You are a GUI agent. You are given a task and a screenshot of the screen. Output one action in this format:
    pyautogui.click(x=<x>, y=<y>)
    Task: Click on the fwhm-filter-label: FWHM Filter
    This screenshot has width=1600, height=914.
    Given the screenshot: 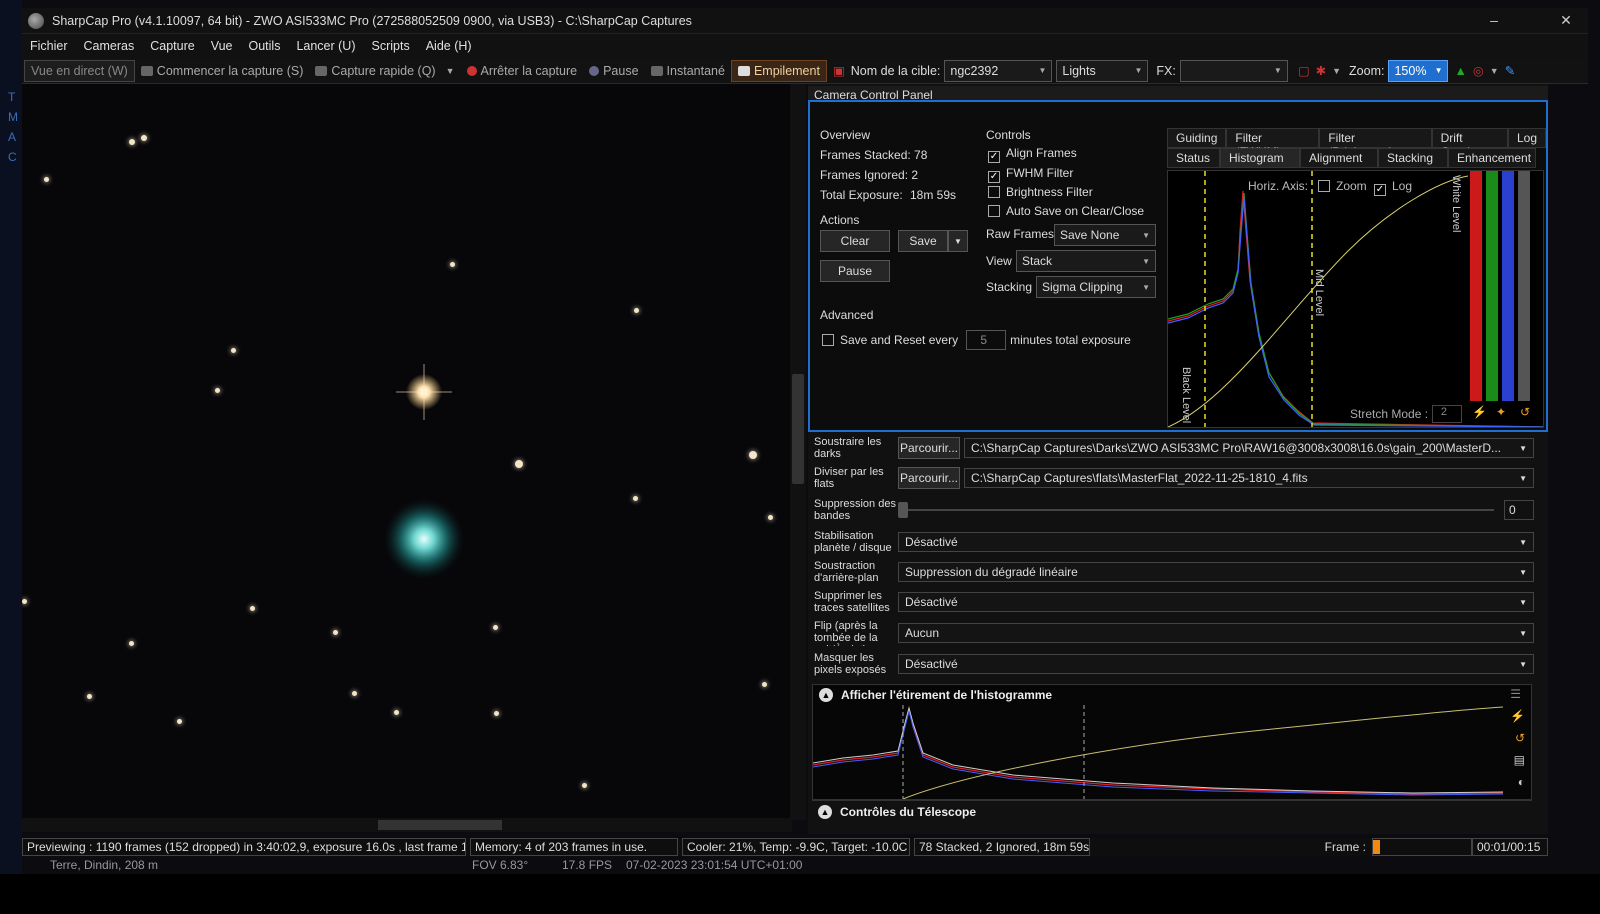 What is the action you would take?
    pyautogui.click(x=1040, y=173)
    